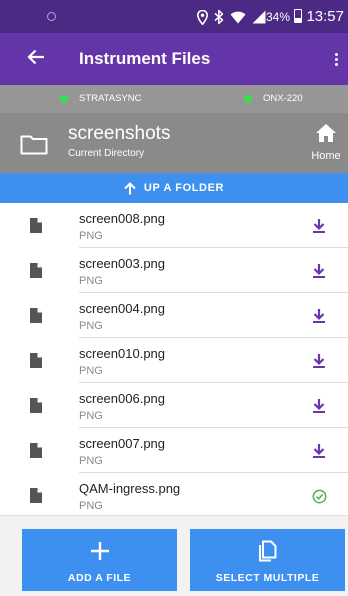 This screenshot has height=596, width=348. I want to click on status-icons, so click(231, 17).